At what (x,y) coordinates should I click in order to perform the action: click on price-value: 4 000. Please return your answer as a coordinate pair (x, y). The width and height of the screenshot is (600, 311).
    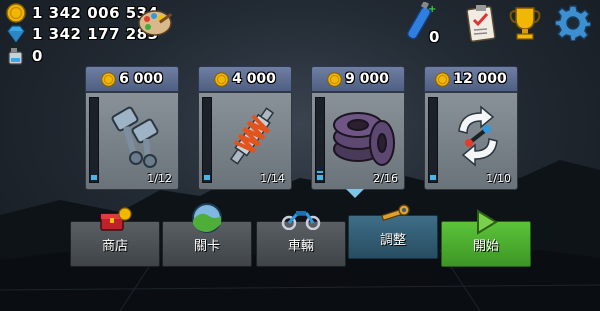
    Looking at the image, I should click on (254, 79).